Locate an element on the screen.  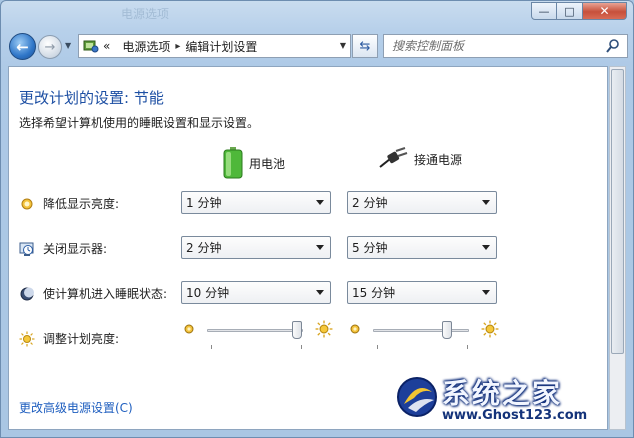
selected-value: 10 分钟 is located at coordinates (208, 293).